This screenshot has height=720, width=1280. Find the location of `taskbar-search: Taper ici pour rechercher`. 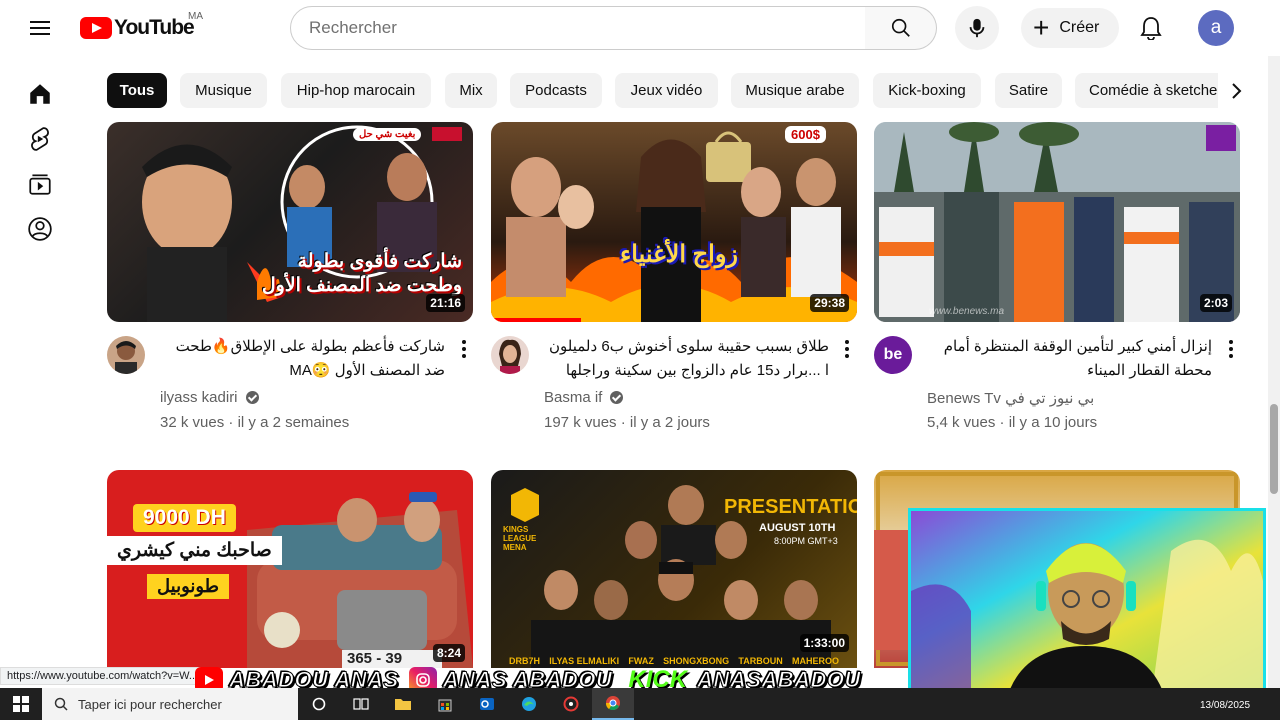

taskbar-search: Taper ici pour rechercher is located at coordinates (170, 704).